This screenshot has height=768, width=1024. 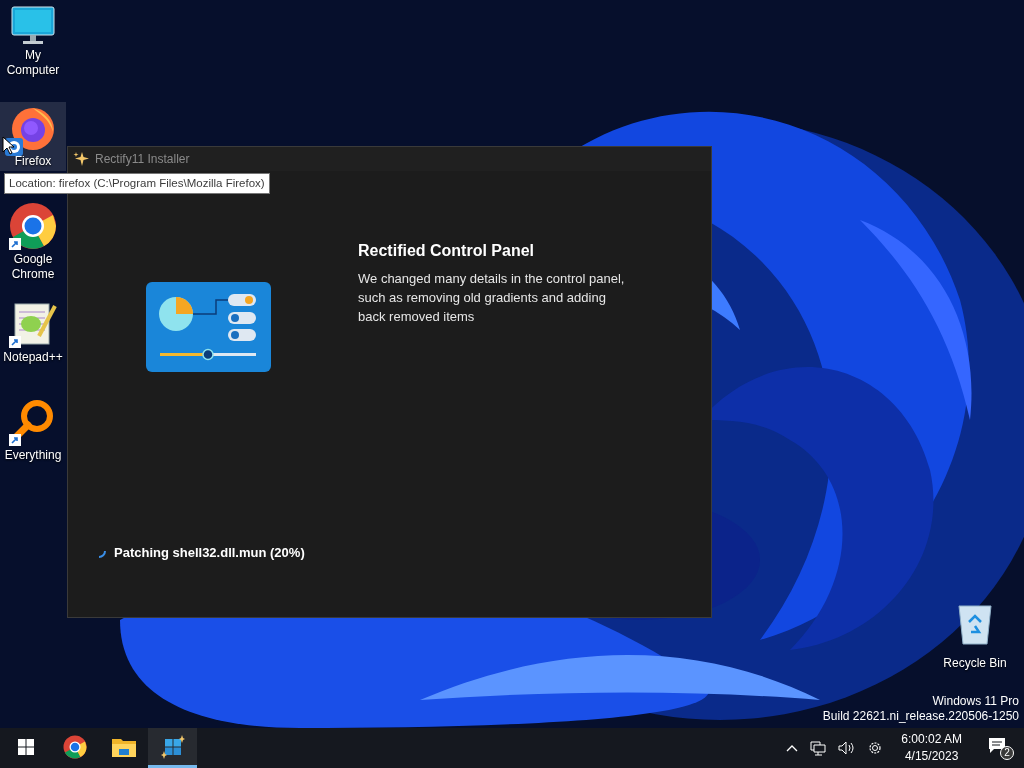 What do you see at coordinates (142, 159) in the screenshot?
I see `window-title: Rectify11 Installer` at bounding box center [142, 159].